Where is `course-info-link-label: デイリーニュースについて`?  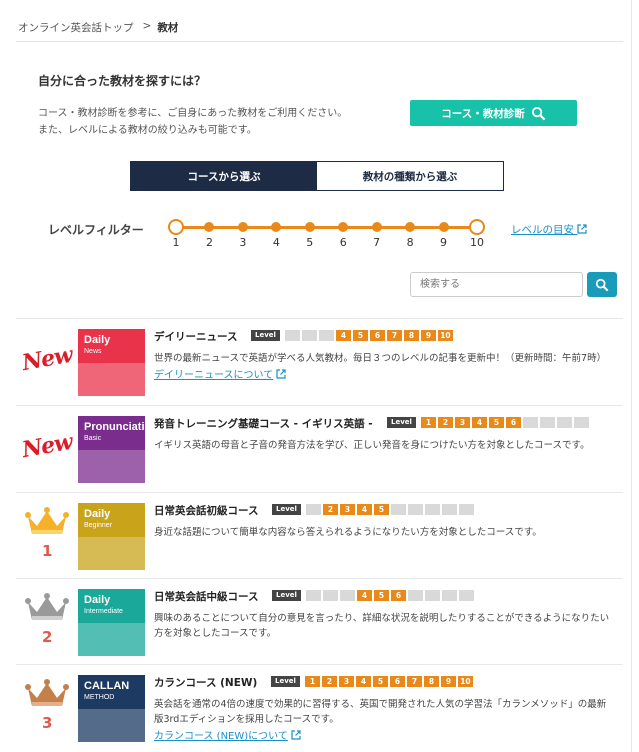 course-info-link-label: デイリーニュースについて is located at coordinates (214, 375).